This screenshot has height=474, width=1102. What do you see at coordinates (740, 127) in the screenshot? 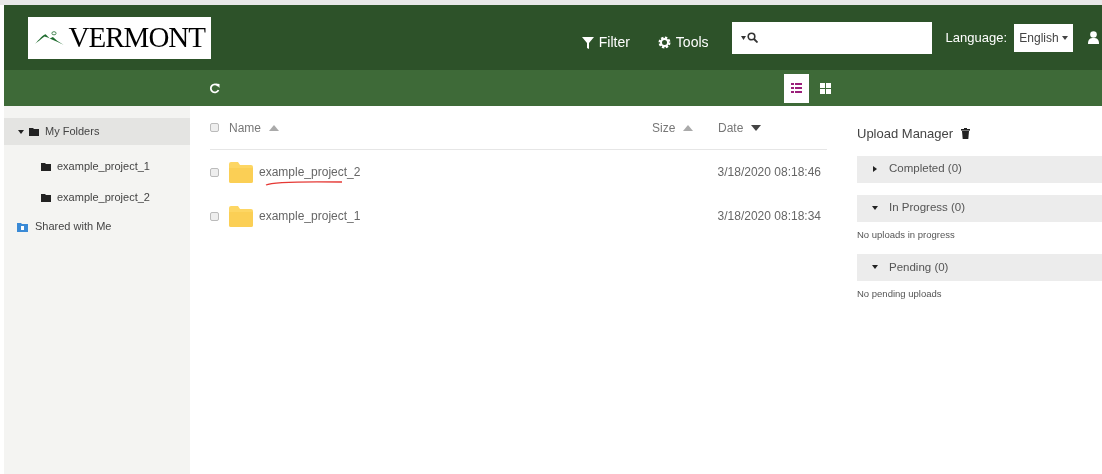
I see `column-header: Date` at bounding box center [740, 127].